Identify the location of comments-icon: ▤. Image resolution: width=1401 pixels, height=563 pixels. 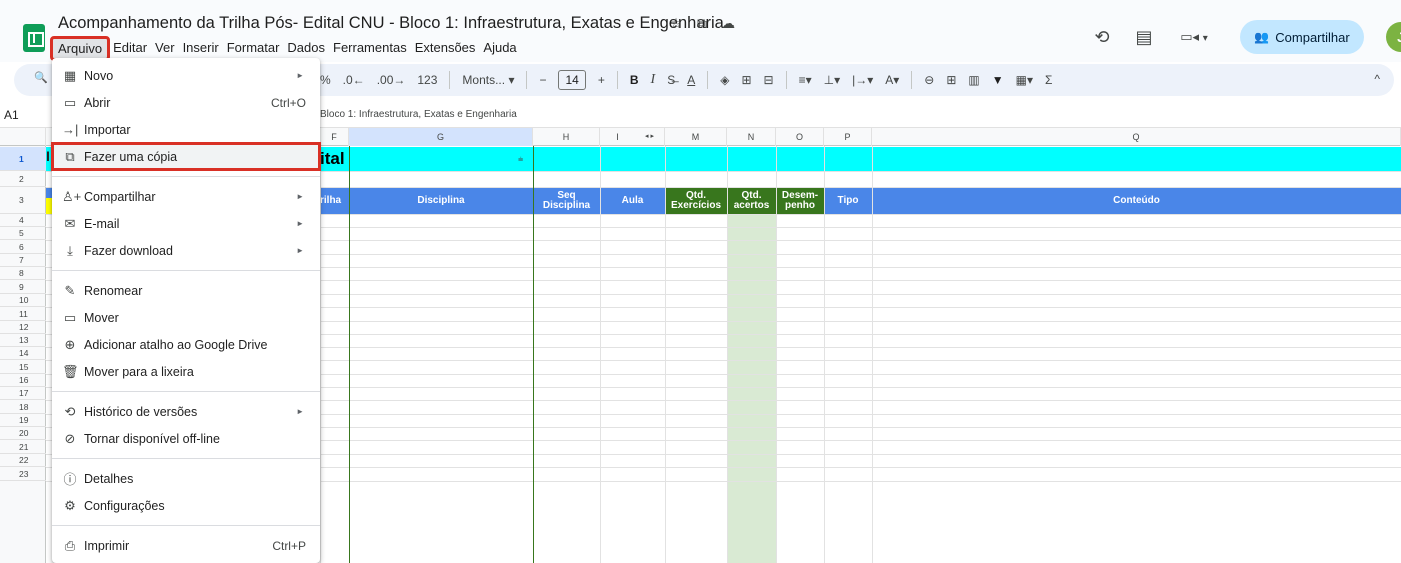
(1144, 37).